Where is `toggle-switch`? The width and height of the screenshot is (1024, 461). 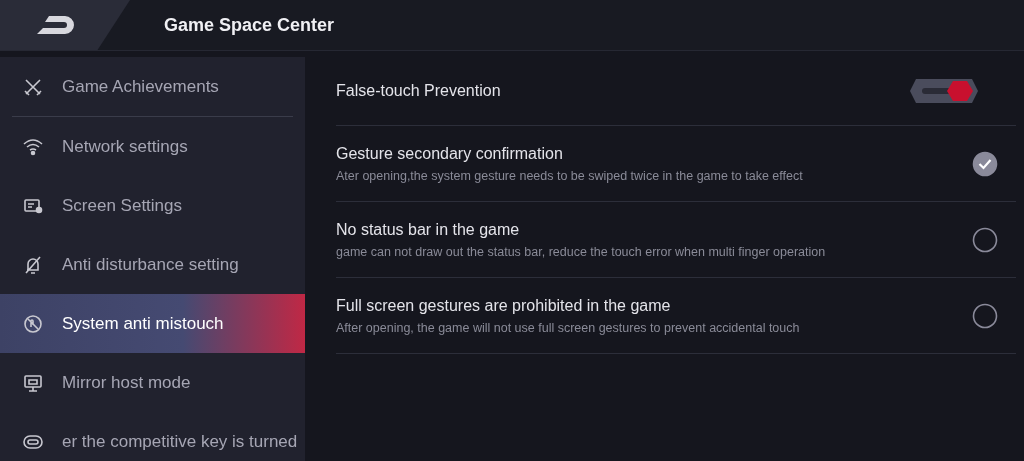
toggle-switch is located at coordinates (944, 91).